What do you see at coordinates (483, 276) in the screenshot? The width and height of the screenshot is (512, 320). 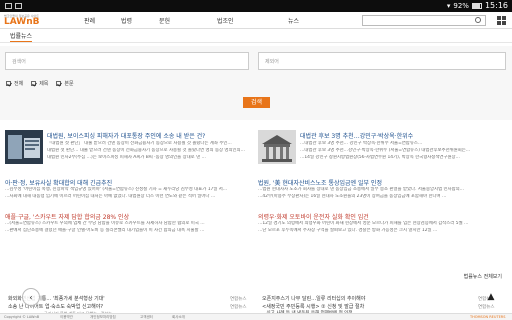 I see `view-all-news-link: 법률뉴스 전체보기` at bounding box center [483, 276].